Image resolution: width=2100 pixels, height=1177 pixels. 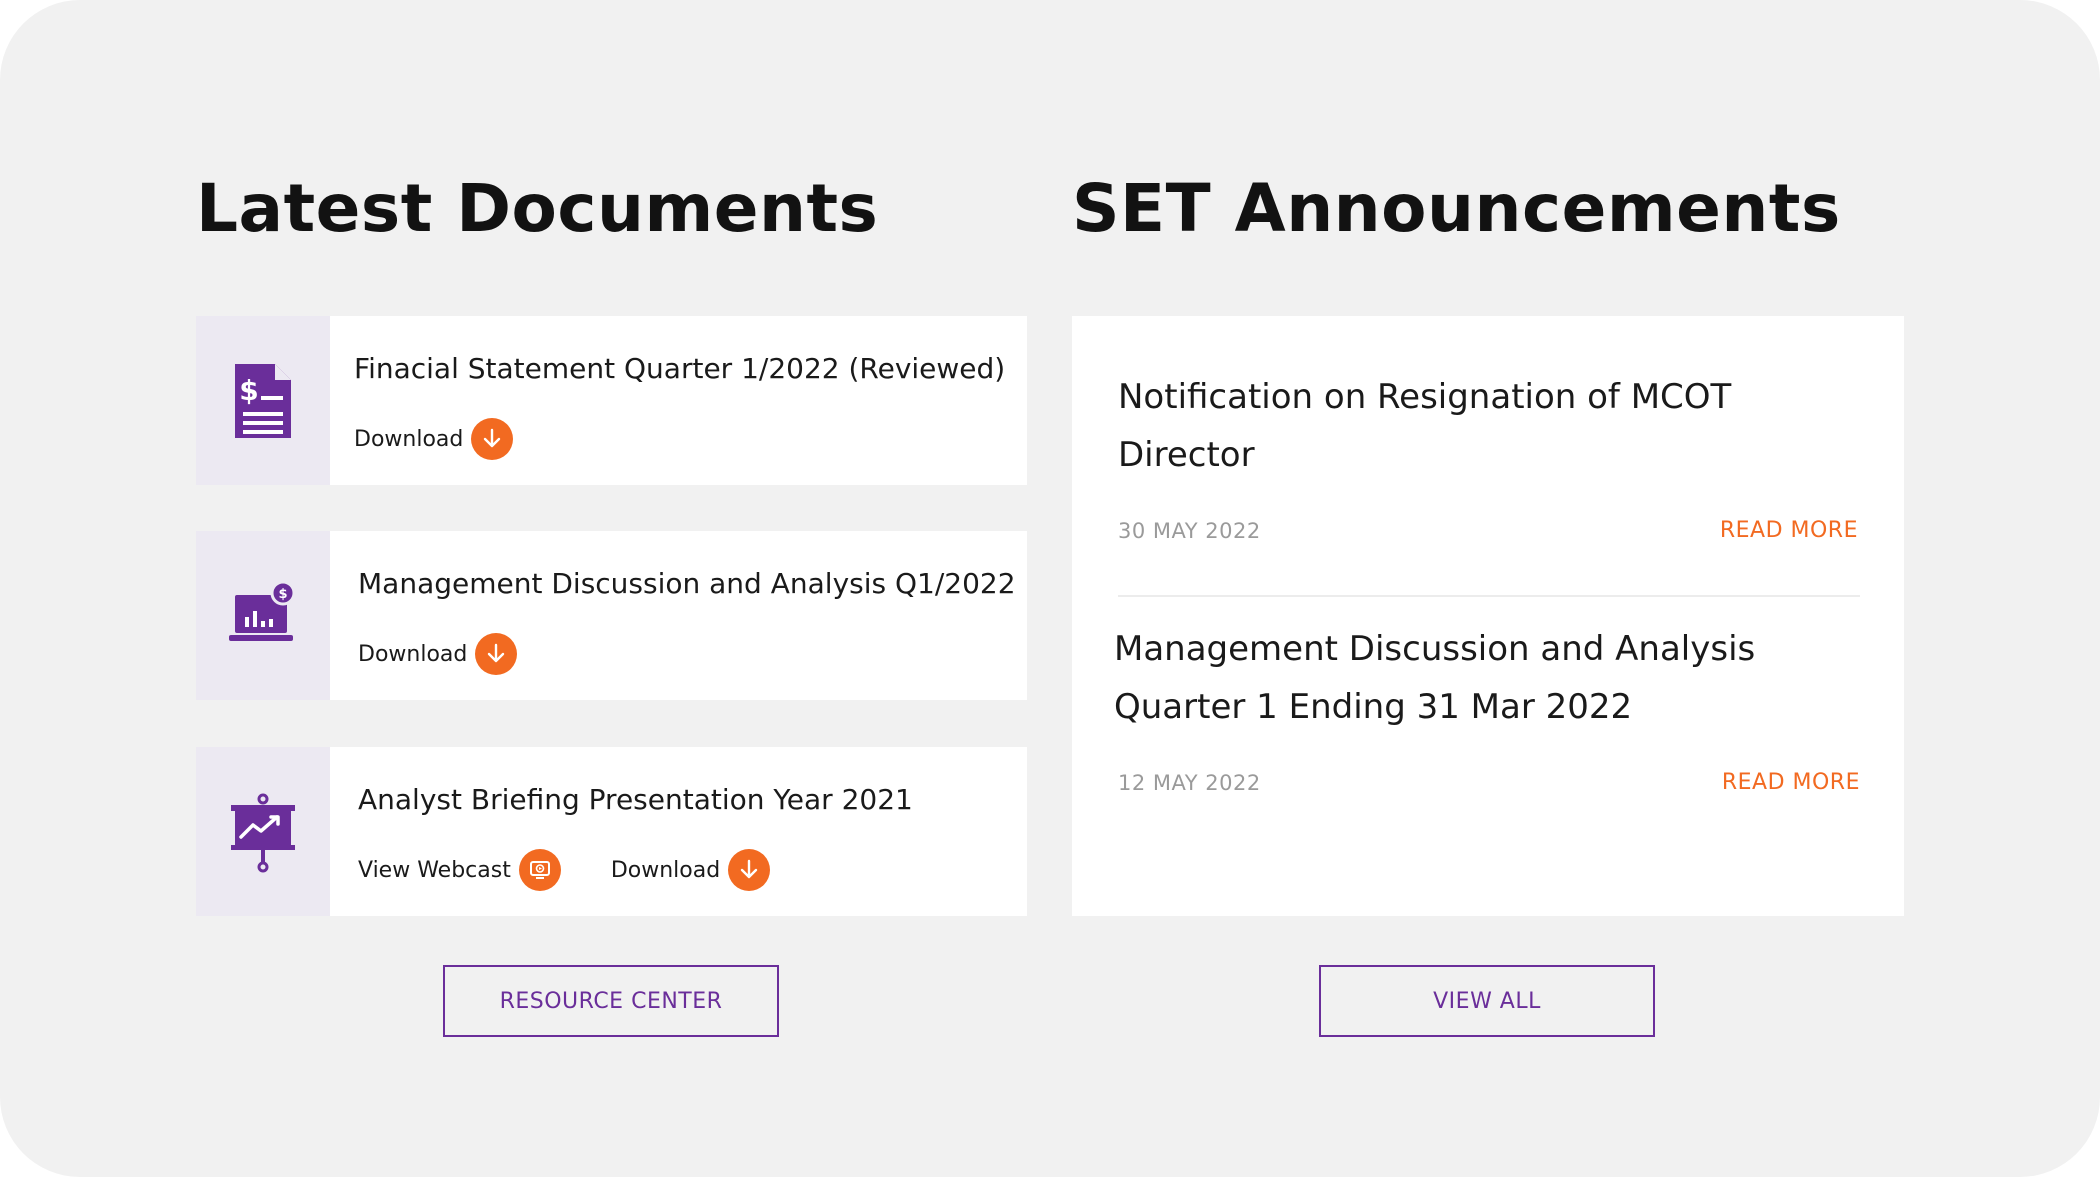 I want to click on document-icon-box, so click(x=263, y=831).